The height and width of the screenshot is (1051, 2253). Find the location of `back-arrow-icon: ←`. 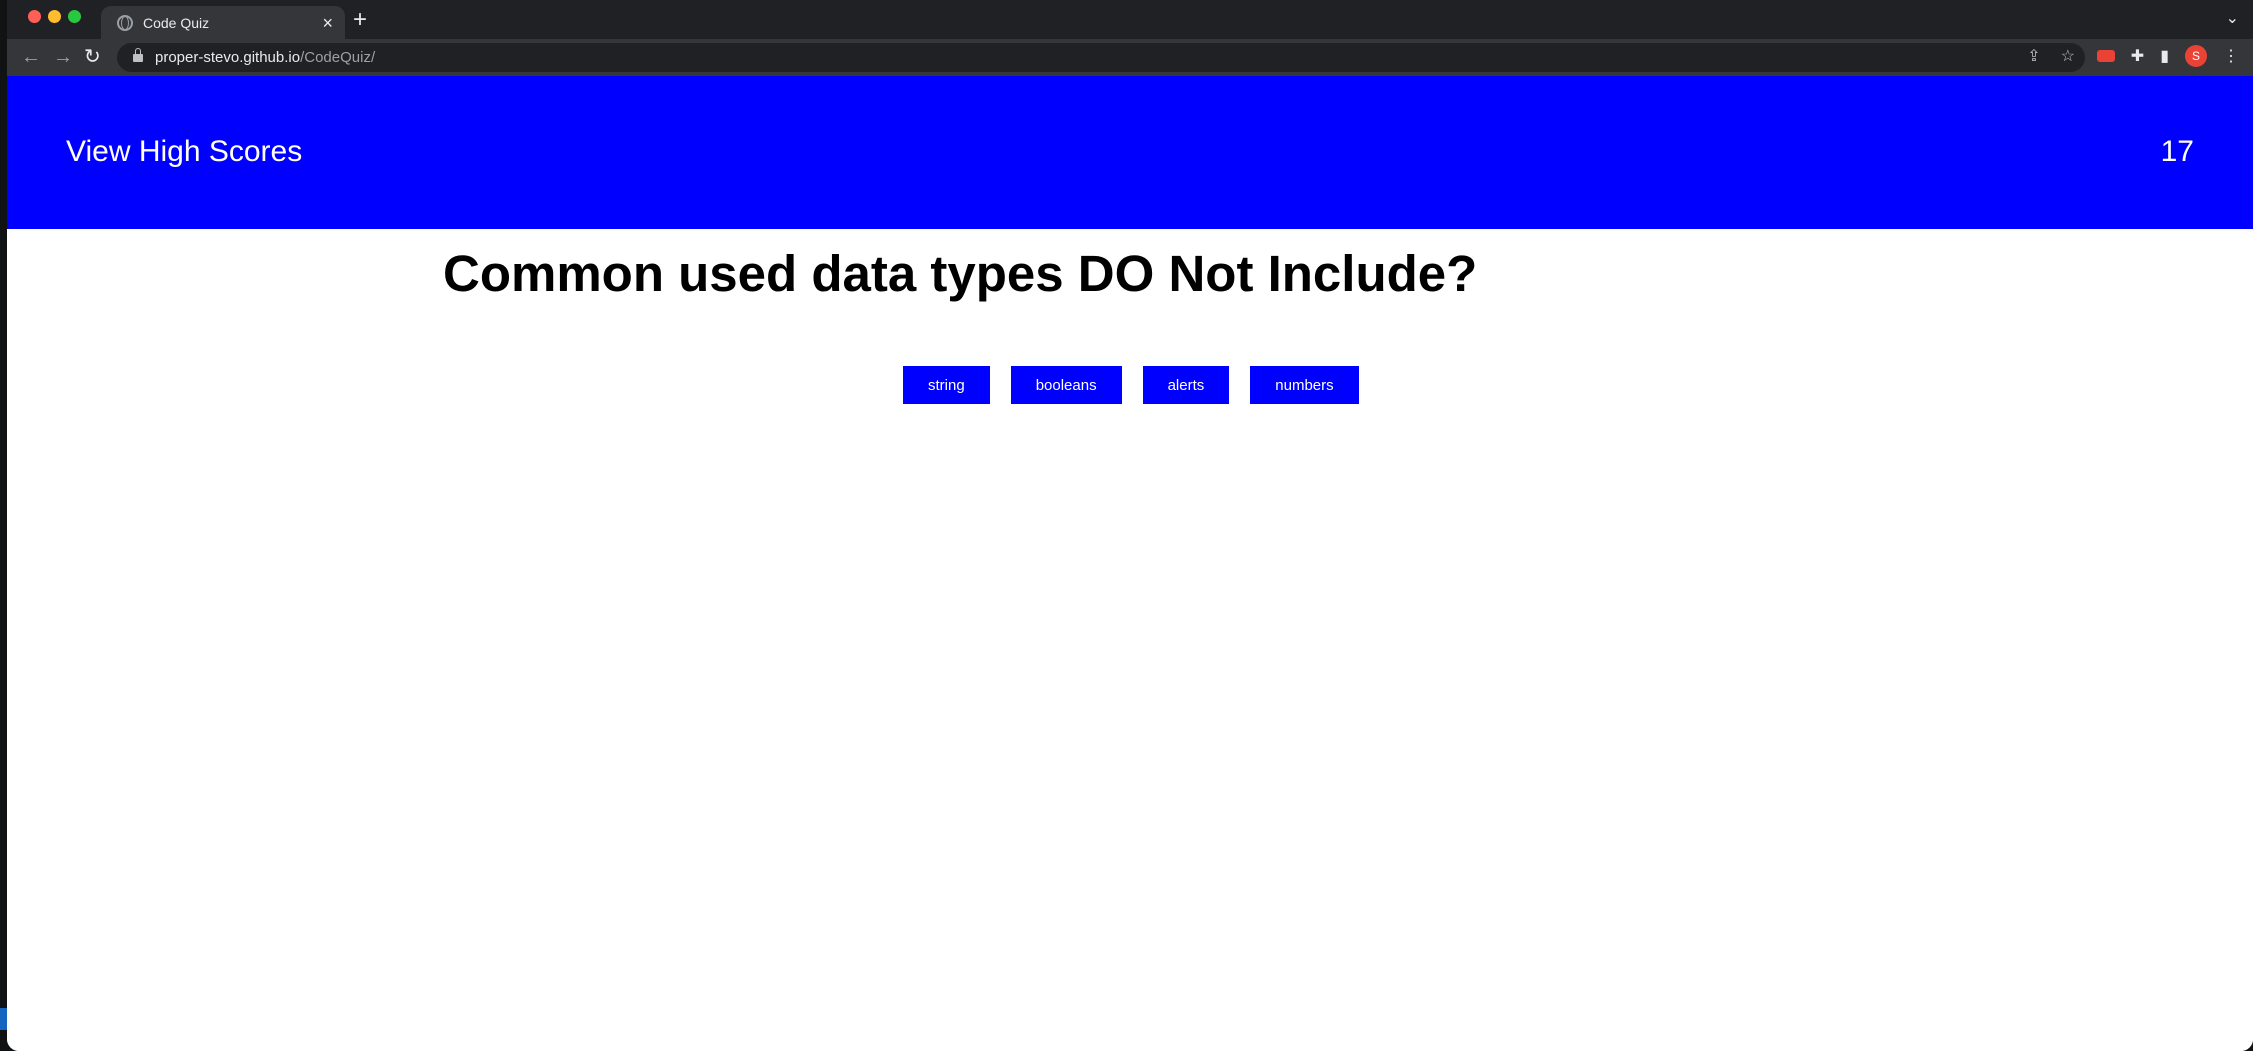

back-arrow-icon: ← is located at coordinates (31, 57).